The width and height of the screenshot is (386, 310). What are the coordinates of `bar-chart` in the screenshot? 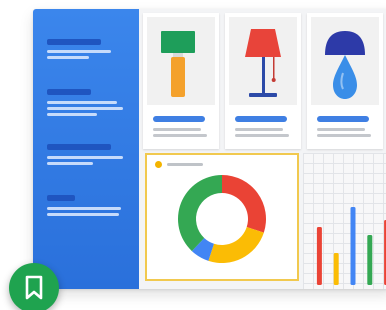 It's located at (351, 246).